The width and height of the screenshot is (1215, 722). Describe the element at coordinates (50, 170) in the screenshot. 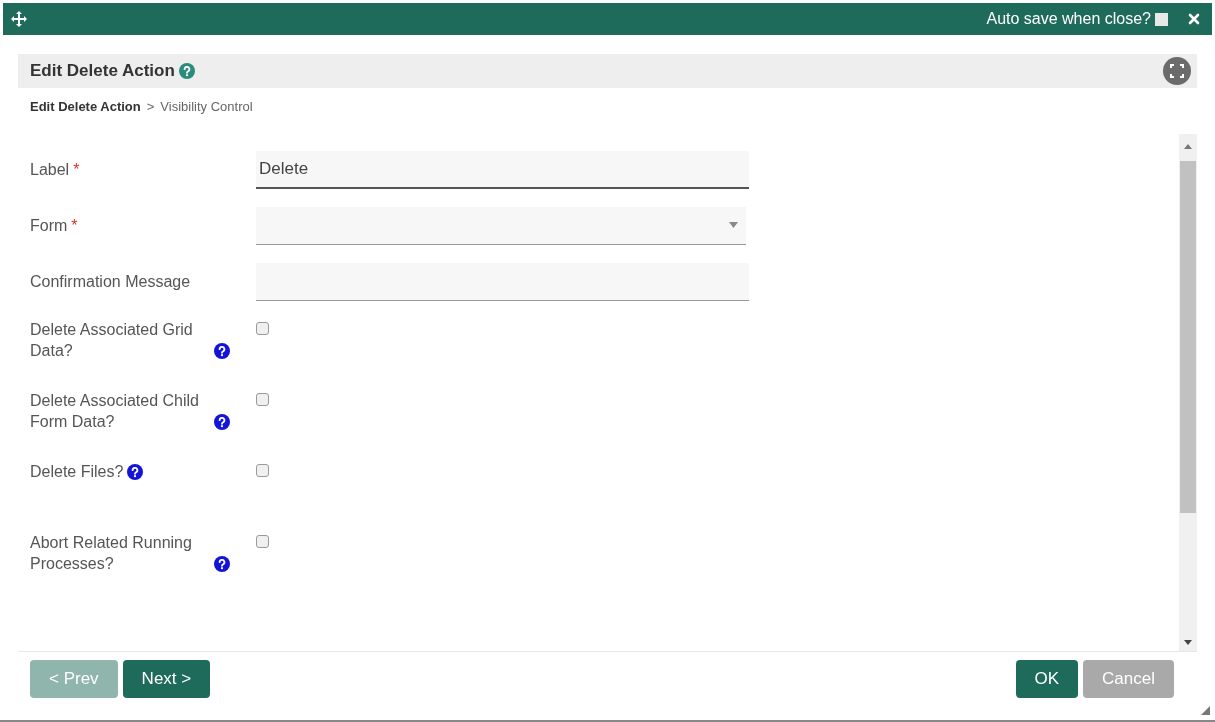

I see `field-label: Label` at that location.